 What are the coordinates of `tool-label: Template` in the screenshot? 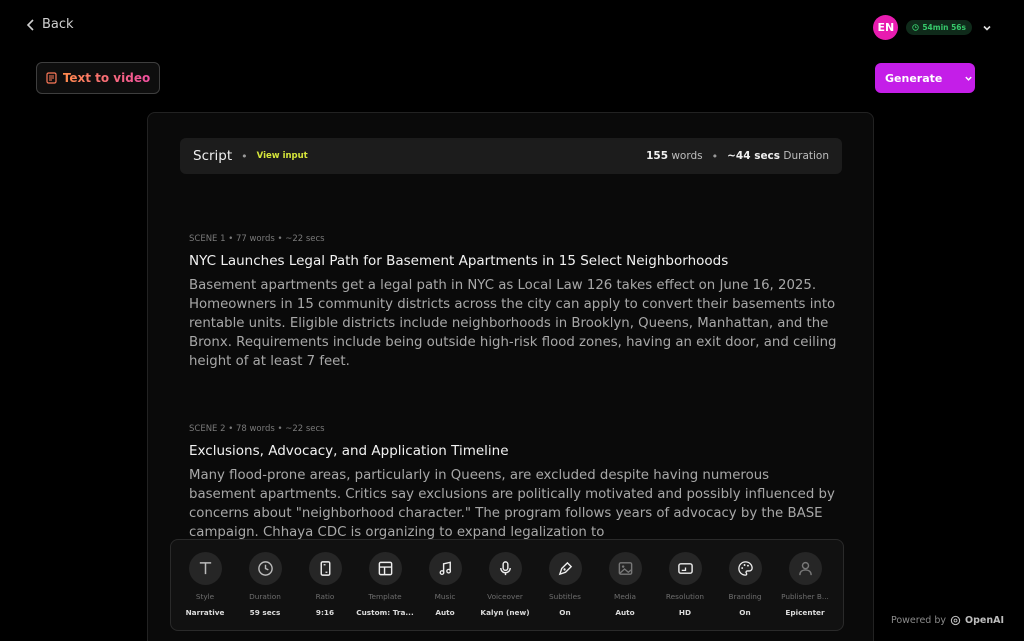 It's located at (385, 596).